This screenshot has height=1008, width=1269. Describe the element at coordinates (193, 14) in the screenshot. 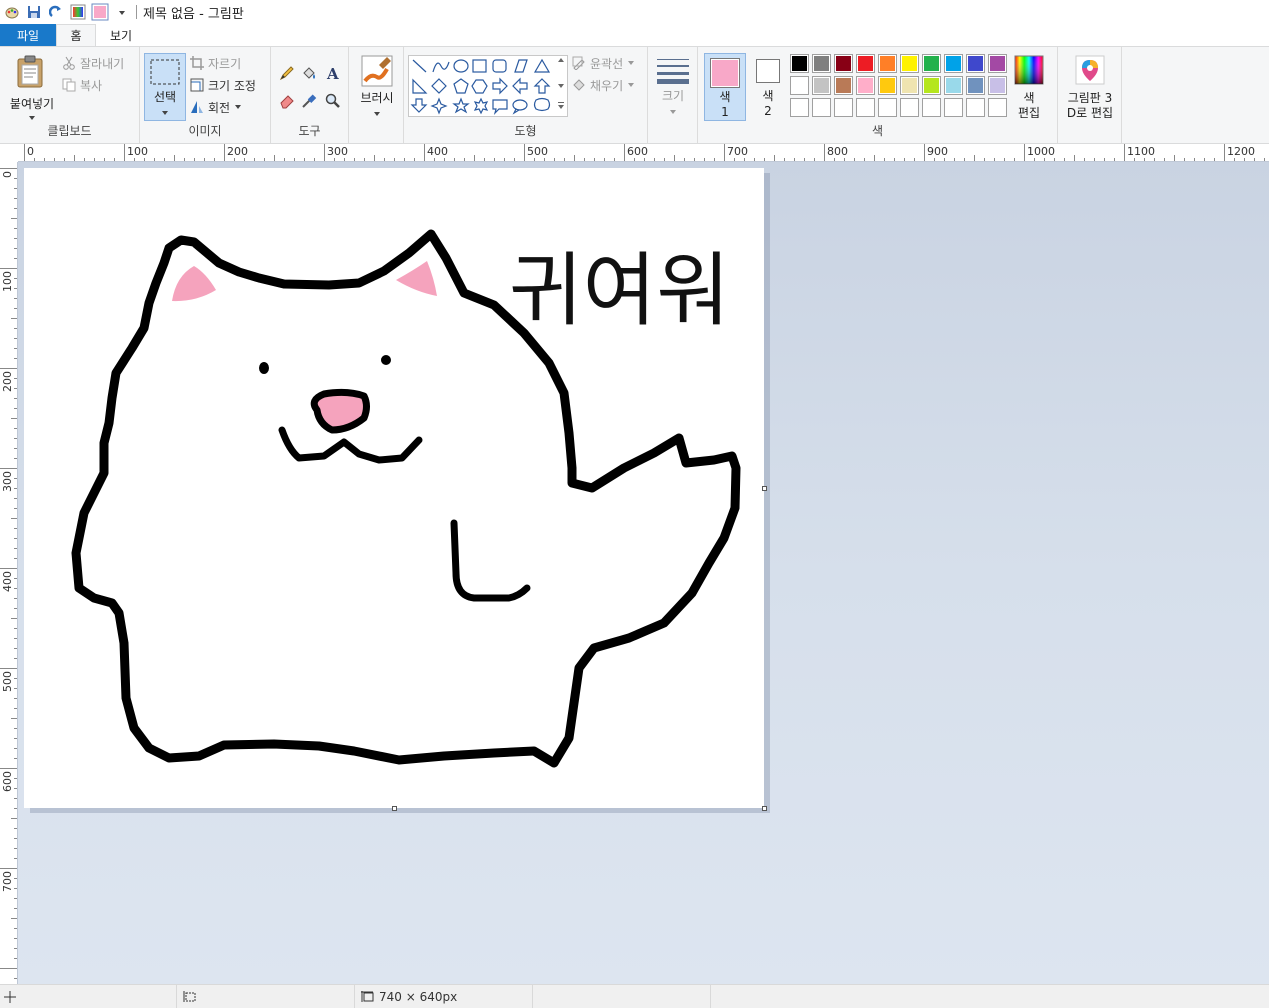

I see `window-title: 제목 없음 - 그림판` at that location.